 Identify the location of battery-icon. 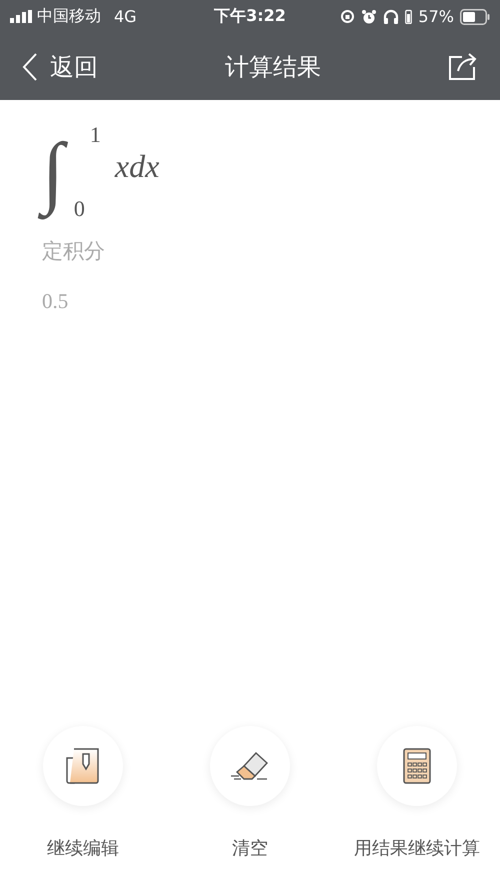
(475, 16).